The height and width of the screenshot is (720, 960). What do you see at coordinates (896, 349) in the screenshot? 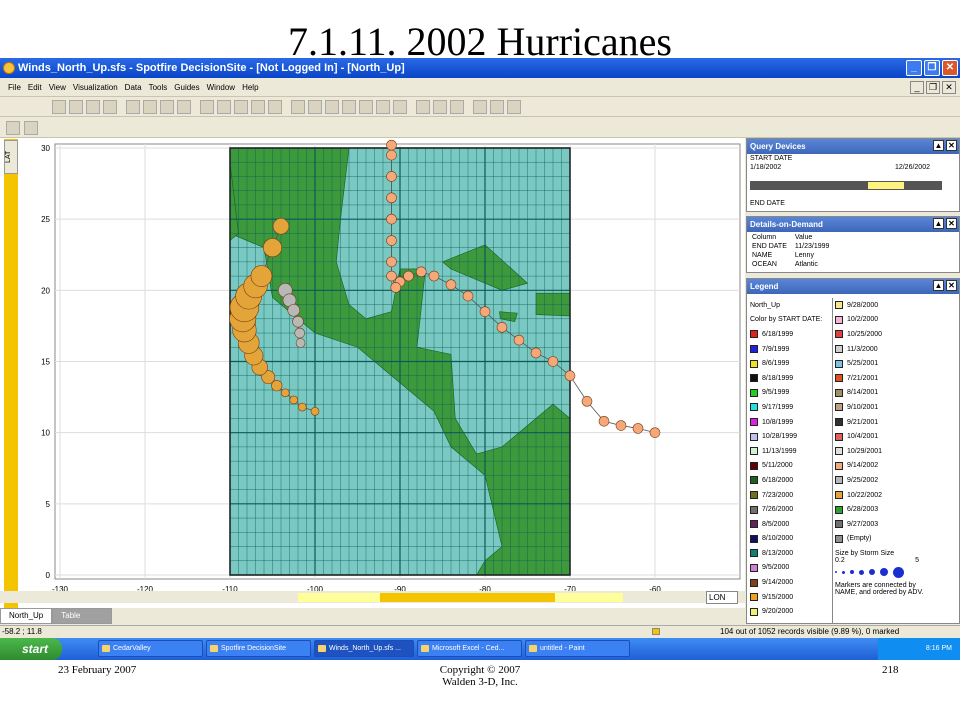
I see `legend-item: 11/3/2000` at bounding box center [896, 349].